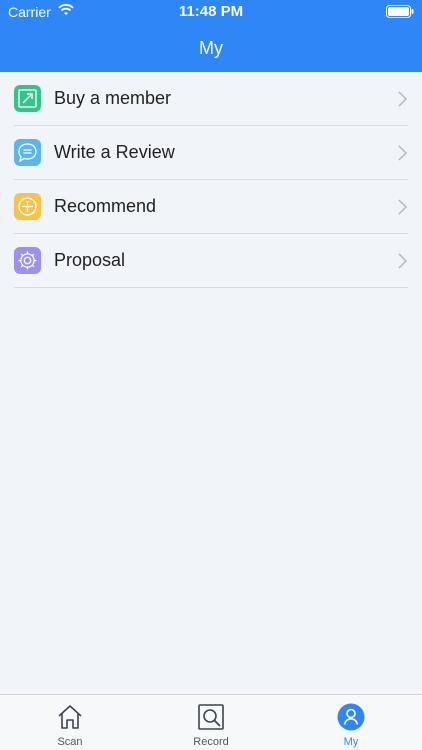 This screenshot has height=750, width=422. I want to click on menu-item-buy-member: Buy a member, so click(211, 99).